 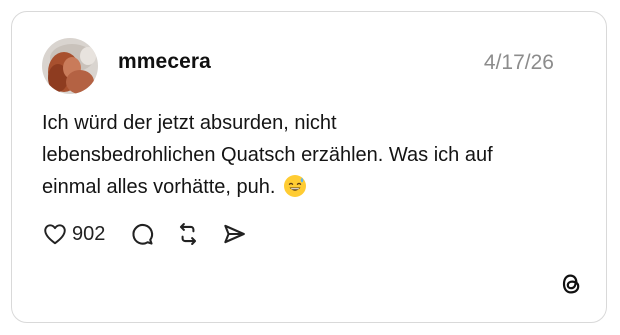 I want to click on repost-arrows-icon, so click(x=188, y=234).